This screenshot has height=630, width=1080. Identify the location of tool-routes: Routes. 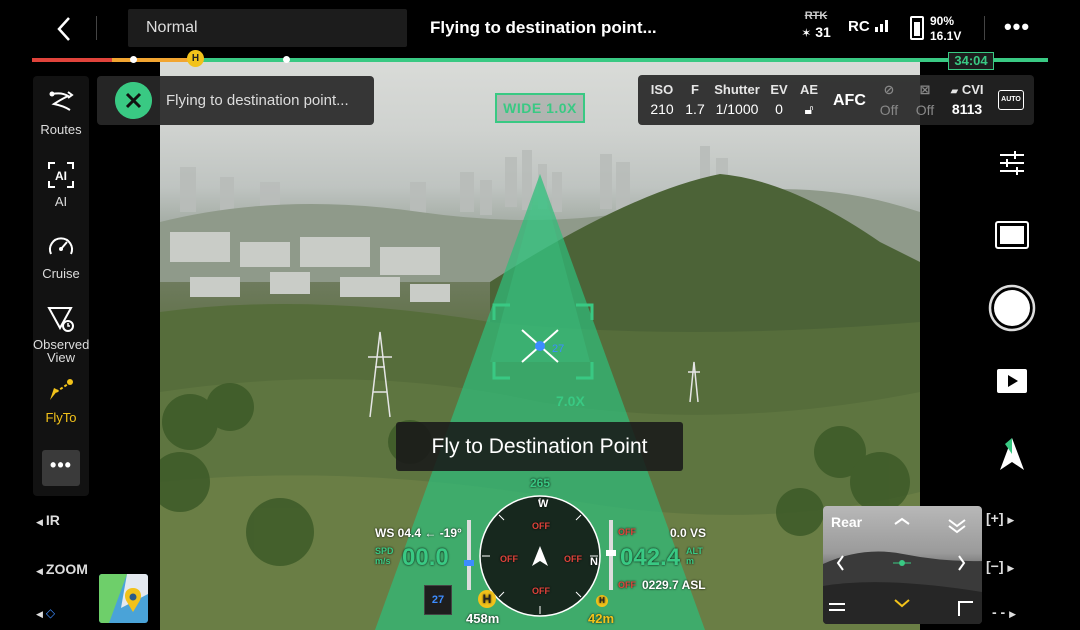
(61, 112).